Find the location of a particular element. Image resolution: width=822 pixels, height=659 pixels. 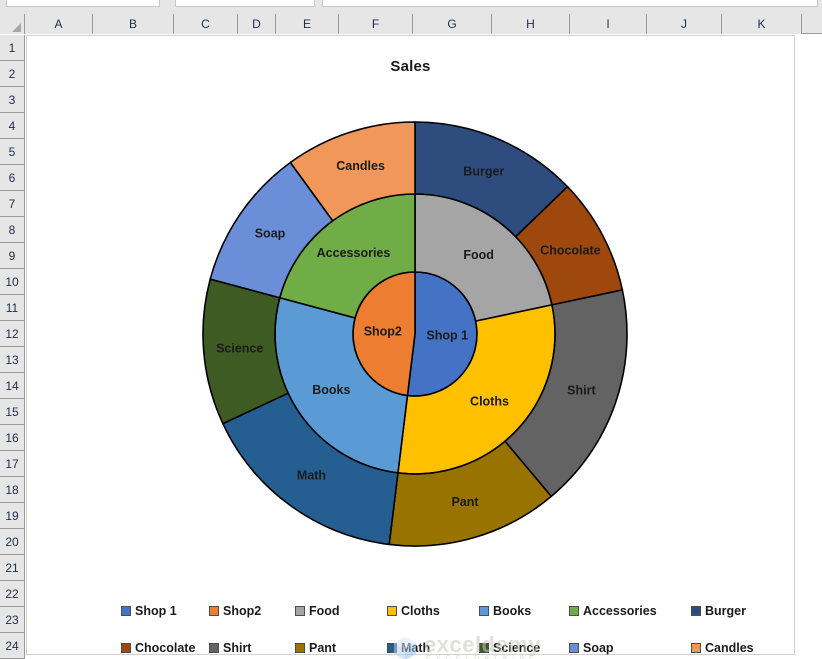

row-header-22: 22 is located at coordinates (12, 594).